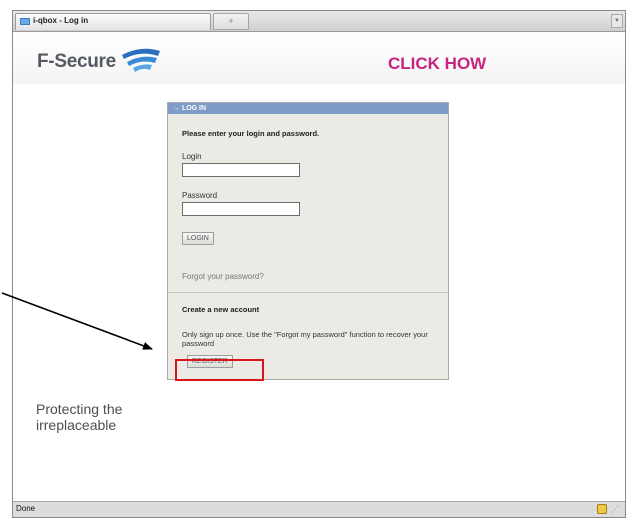 Image resolution: width=630 pixels, height=527 pixels. Describe the element at coordinates (113, 21) in the screenshot. I see `tab-i-qbox: i-qbox - Log in` at that location.